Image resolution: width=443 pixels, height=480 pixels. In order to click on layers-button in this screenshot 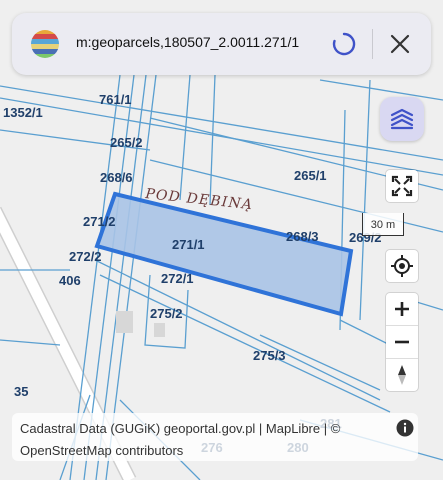, I will do `click(402, 119)`.